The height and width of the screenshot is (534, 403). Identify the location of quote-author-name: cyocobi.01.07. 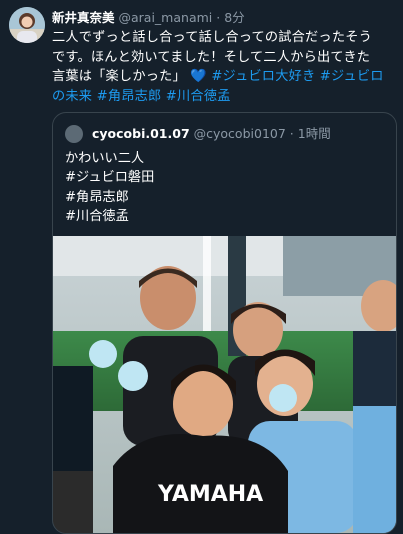
(141, 133).